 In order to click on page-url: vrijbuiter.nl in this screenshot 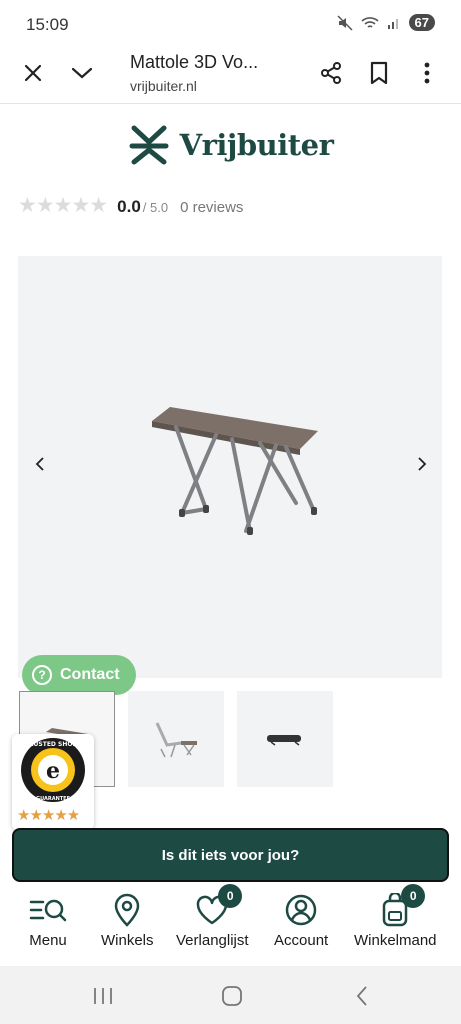, I will do `click(163, 86)`.